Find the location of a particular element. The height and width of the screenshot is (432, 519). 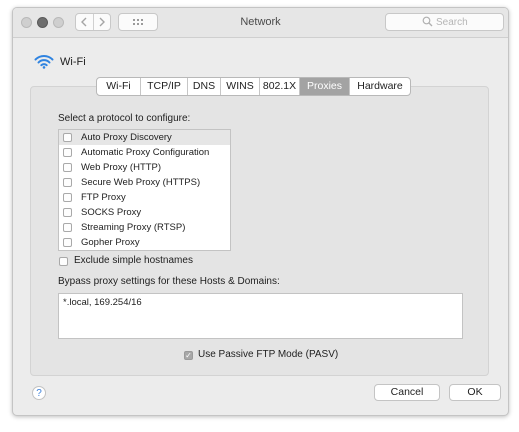

protocol-label: Web Proxy (HTTP) is located at coordinates (121, 167).